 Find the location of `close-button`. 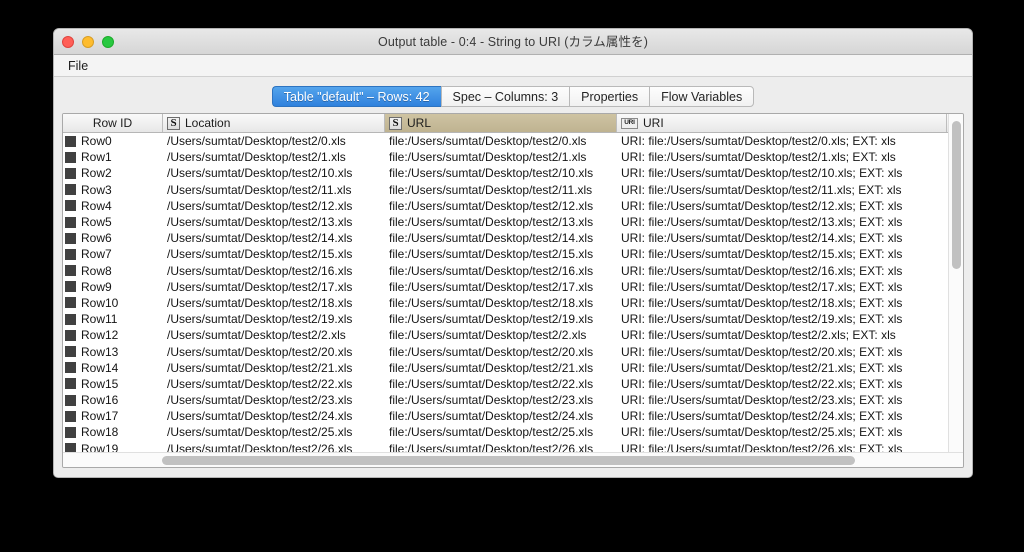

close-button is located at coordinates (68, 42).